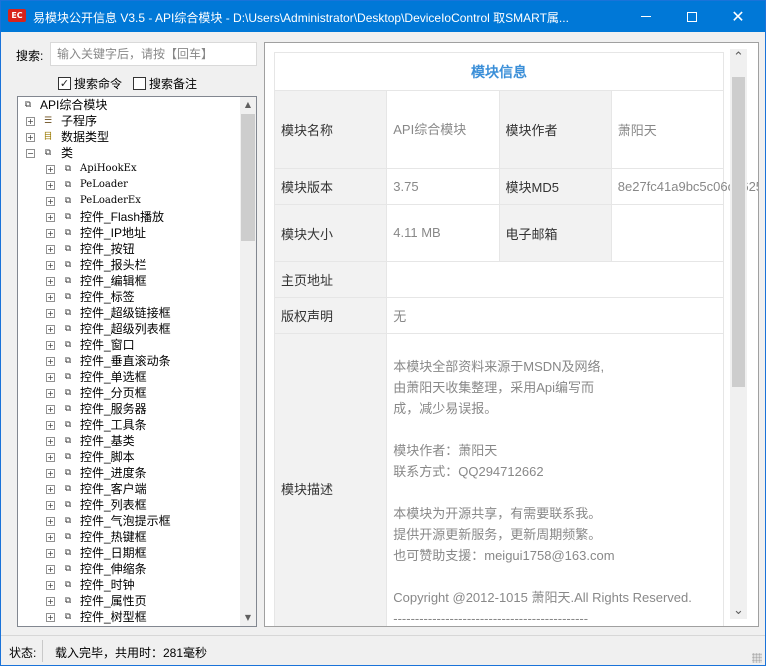 This screenshot has width=766, height=666. I want to click on checkbox-unchecked-icon, so click(139, 83).